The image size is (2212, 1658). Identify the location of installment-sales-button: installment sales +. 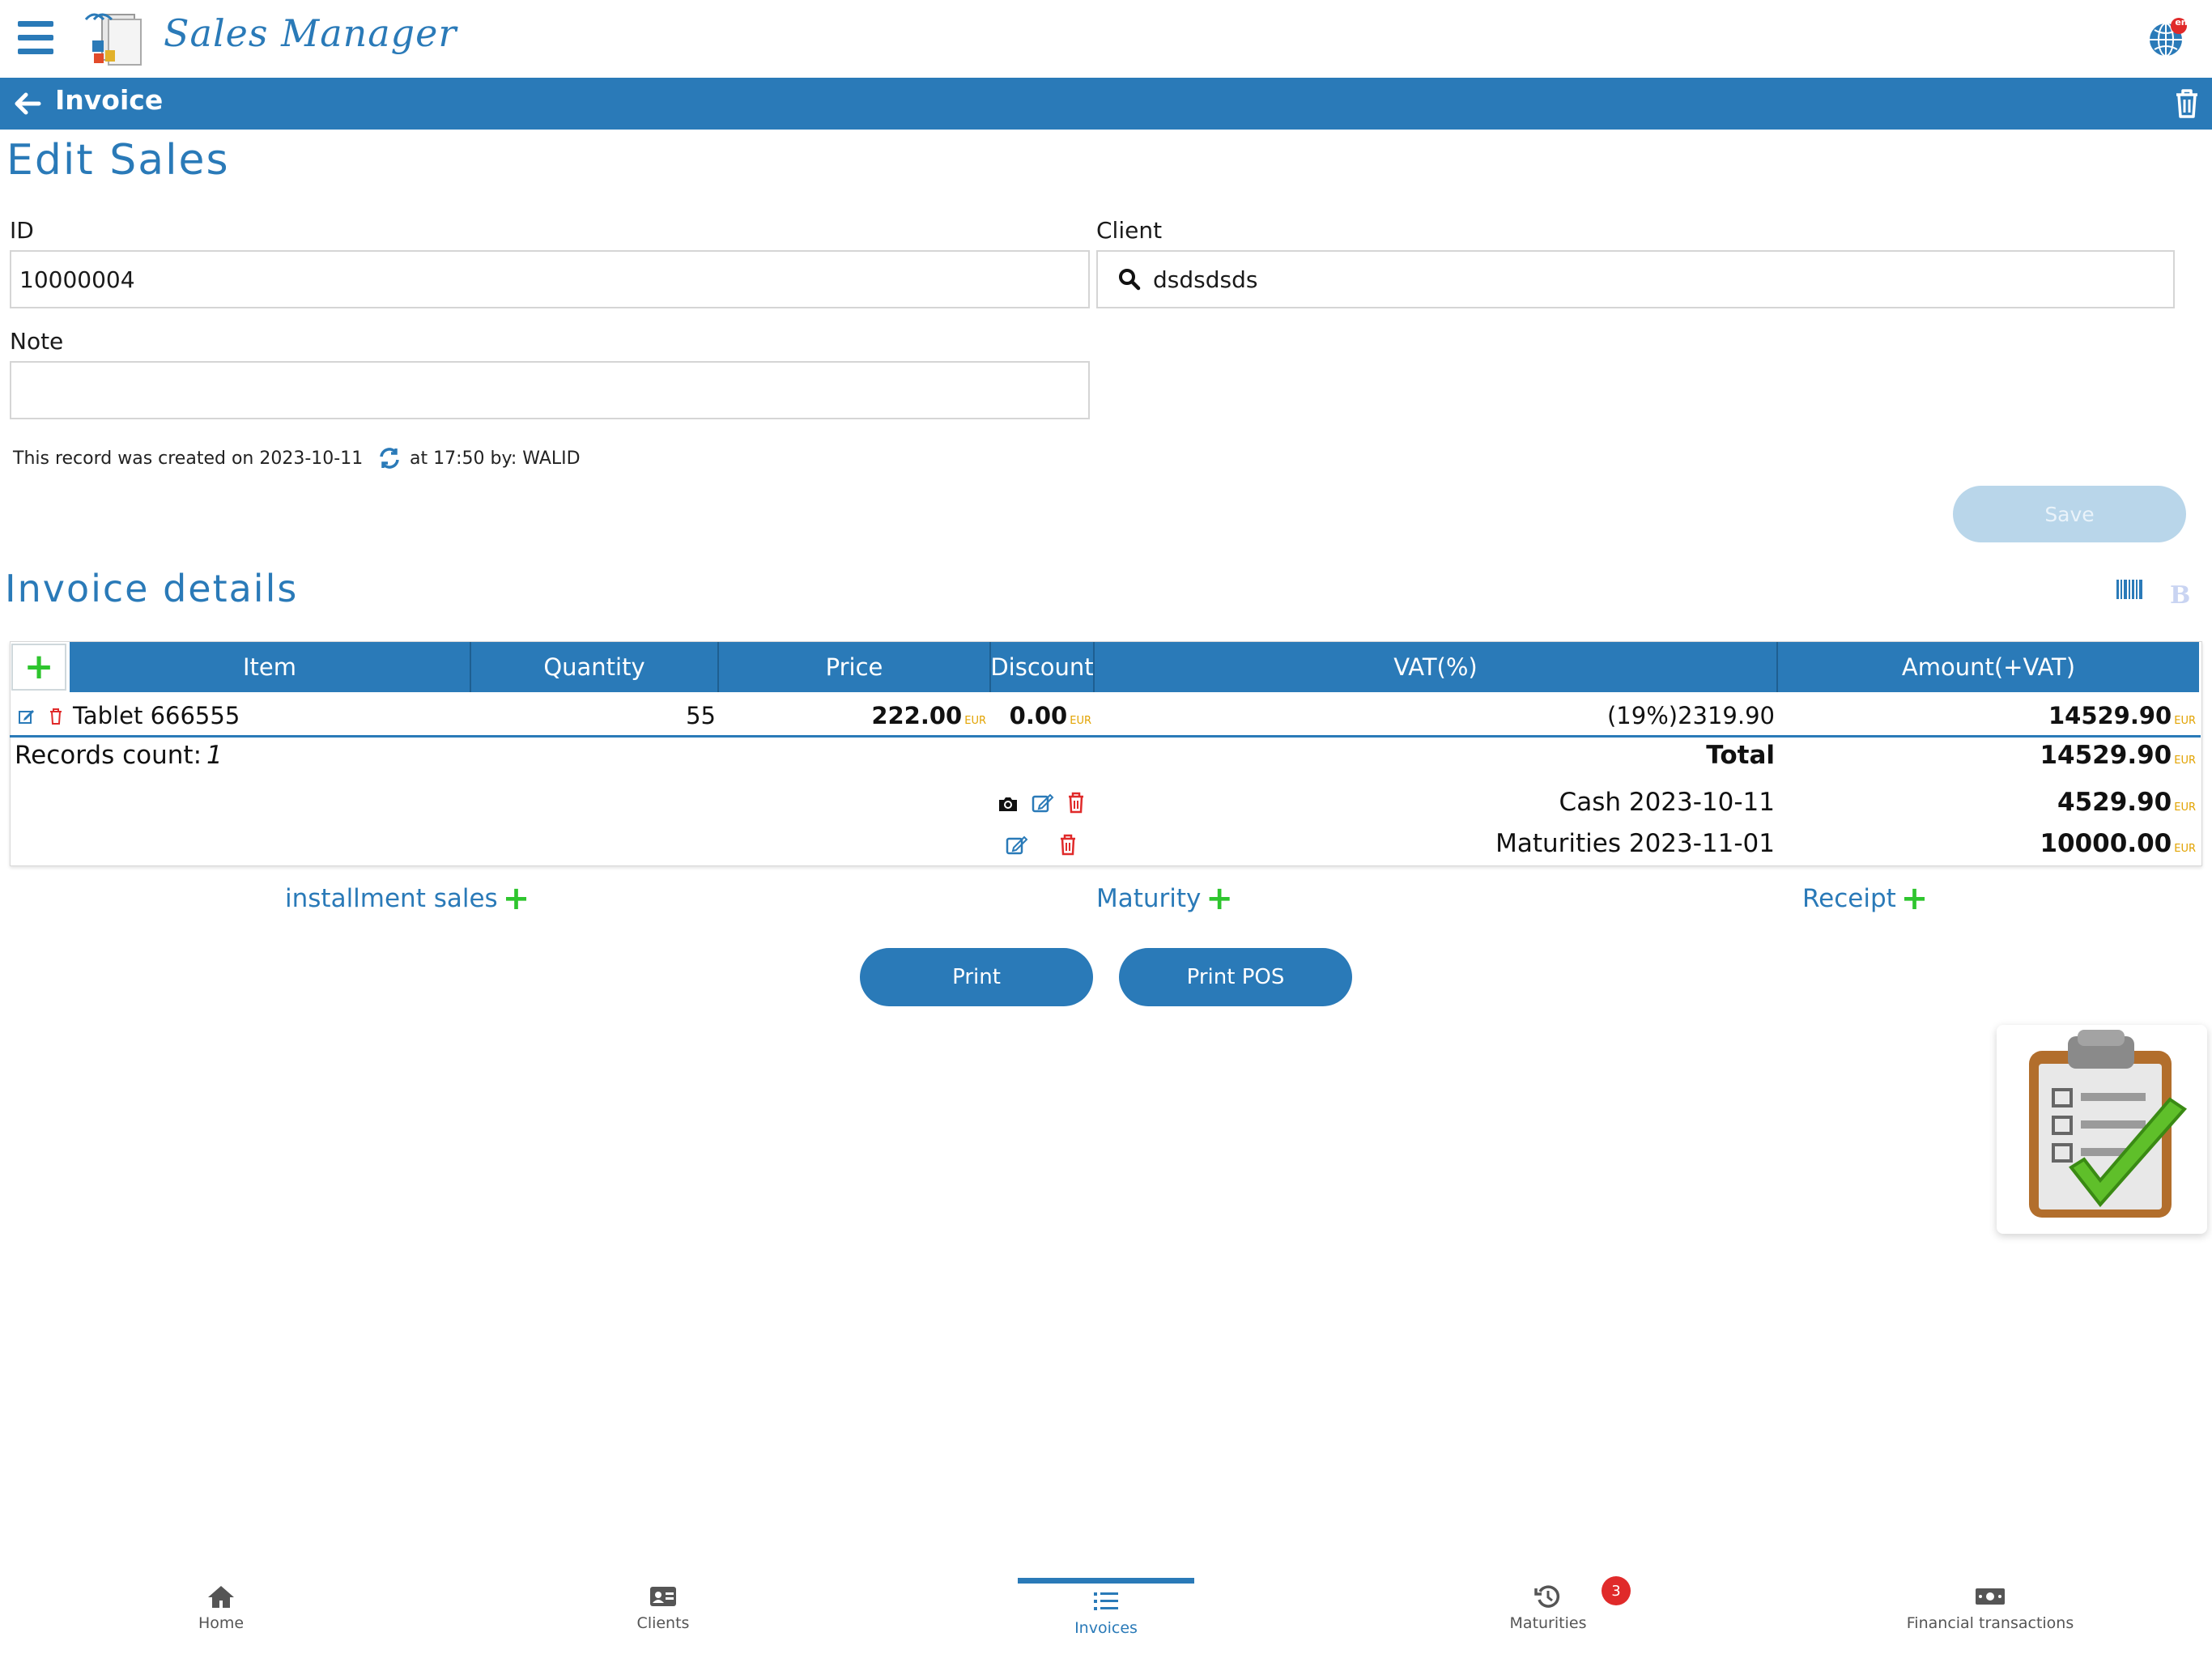
(408, 898).